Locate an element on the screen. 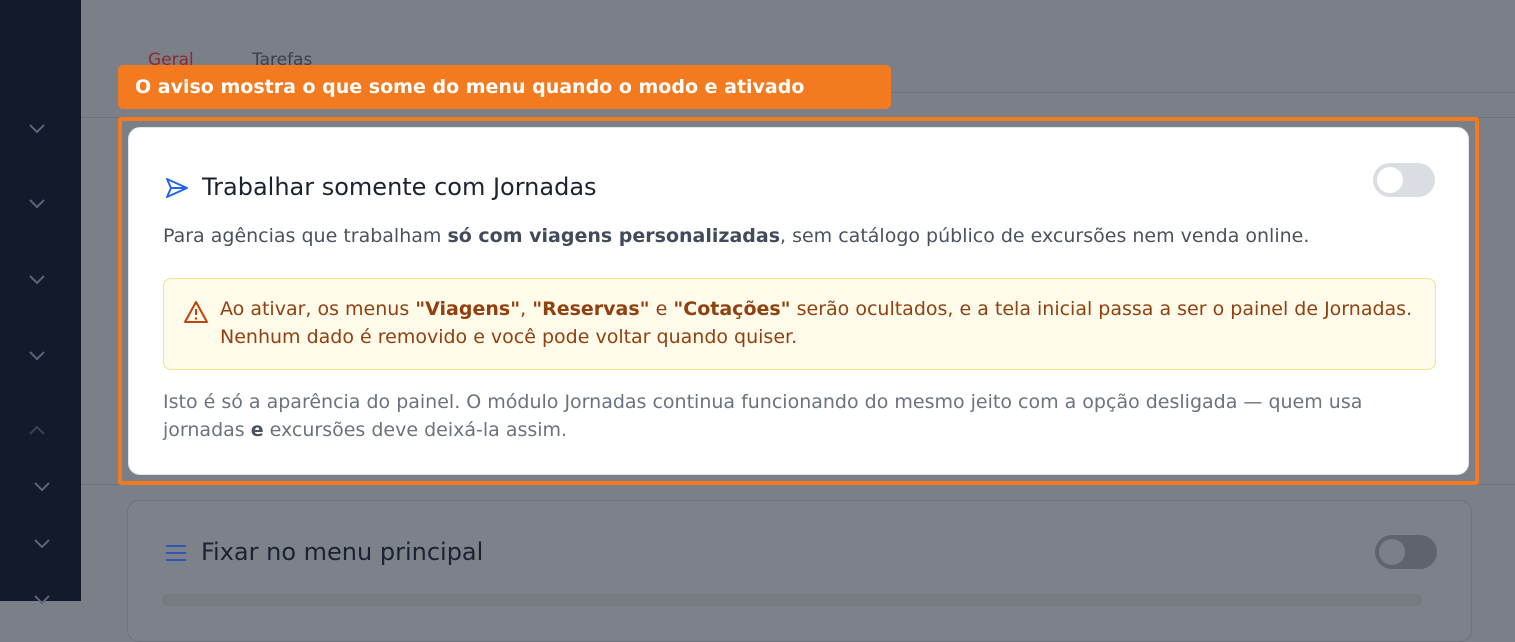 The width and height of the screenshot is (1515, 642). desc-text: Para agências que trabalham is located at coordinates (305, 236).